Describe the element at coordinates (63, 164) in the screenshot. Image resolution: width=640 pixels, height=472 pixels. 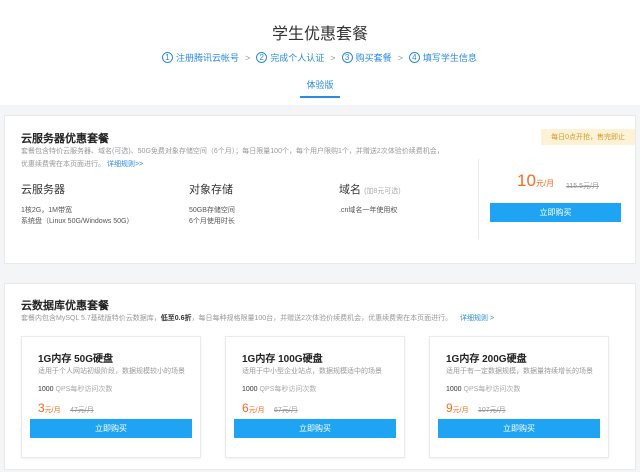
I see `server-desc-line2: 优惠续费需在本页面进行。` at that location.